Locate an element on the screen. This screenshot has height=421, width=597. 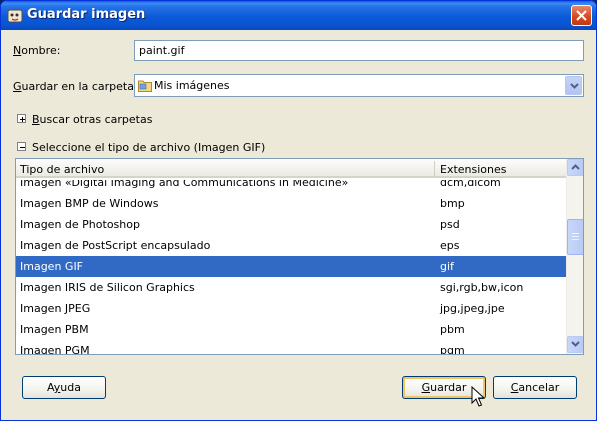
filetype-expander is located at coordinates (21, 146).